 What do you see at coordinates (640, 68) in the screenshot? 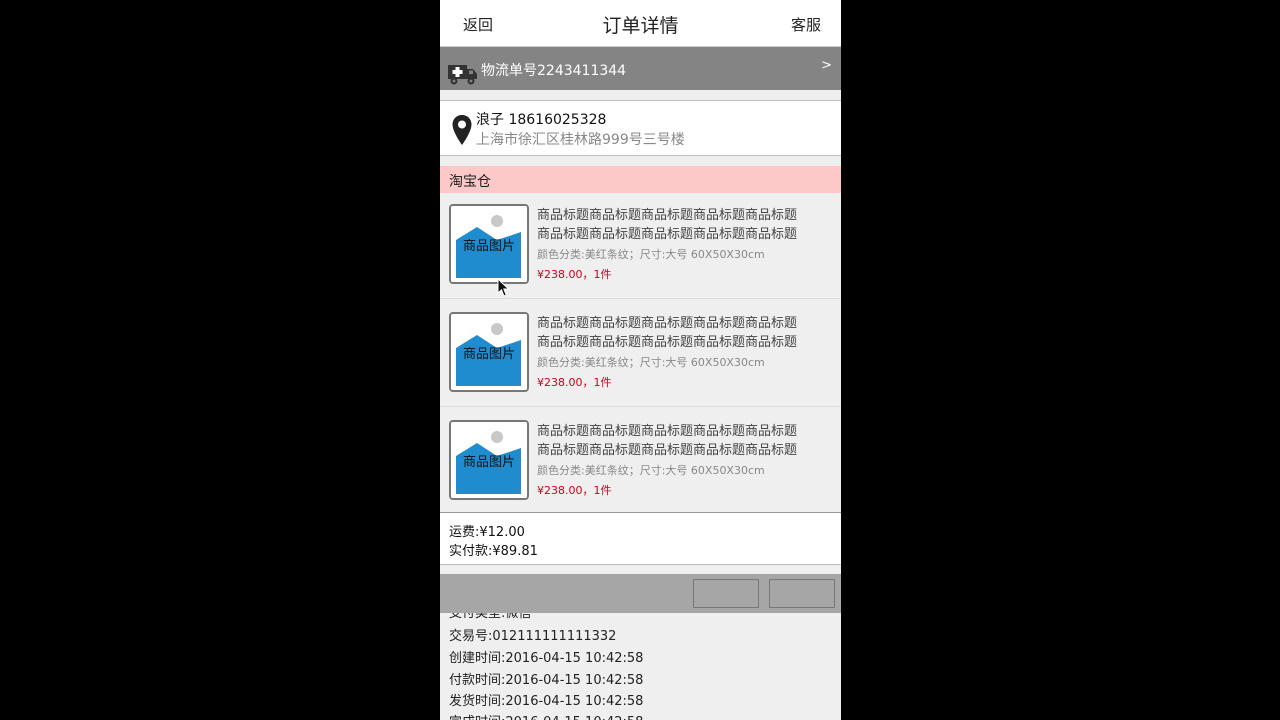
I see `logistics-bar: 物流单号2243411344 >` at bounding box center [640, 68].